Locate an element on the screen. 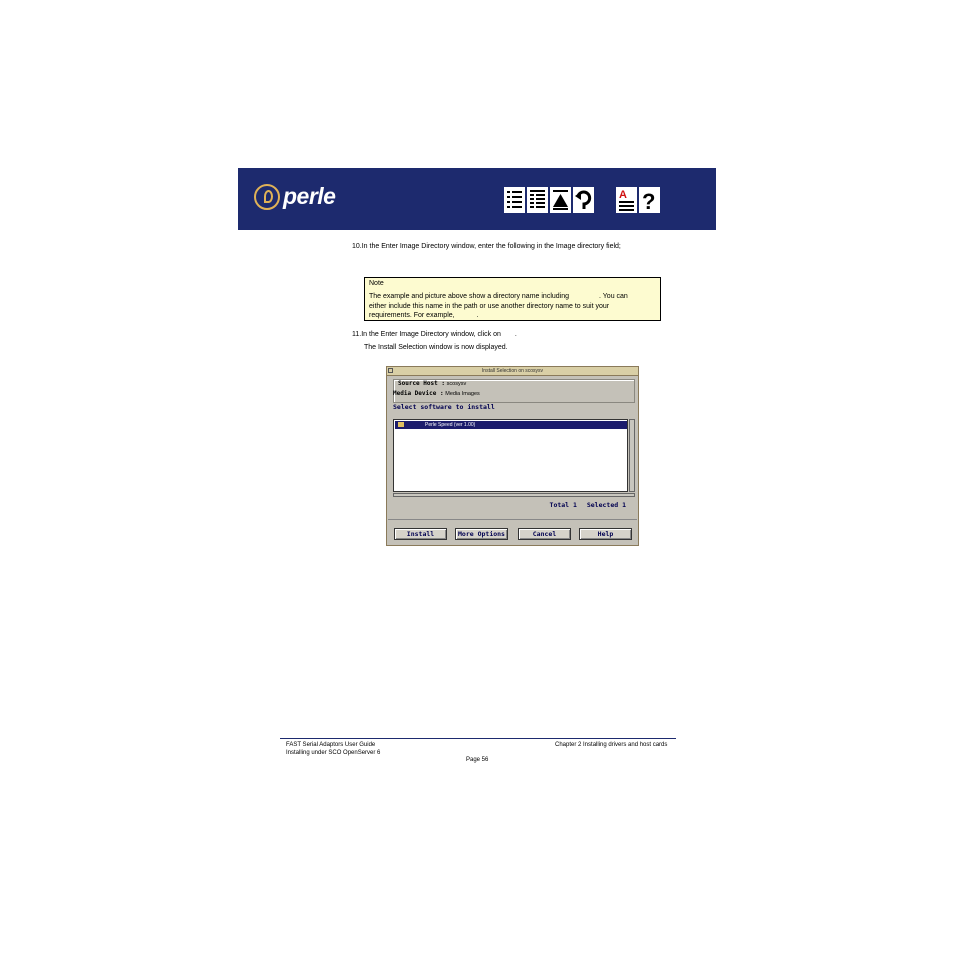 The height and width of the screenshot is (954, 954). divider is located at coordinates (512, 519).